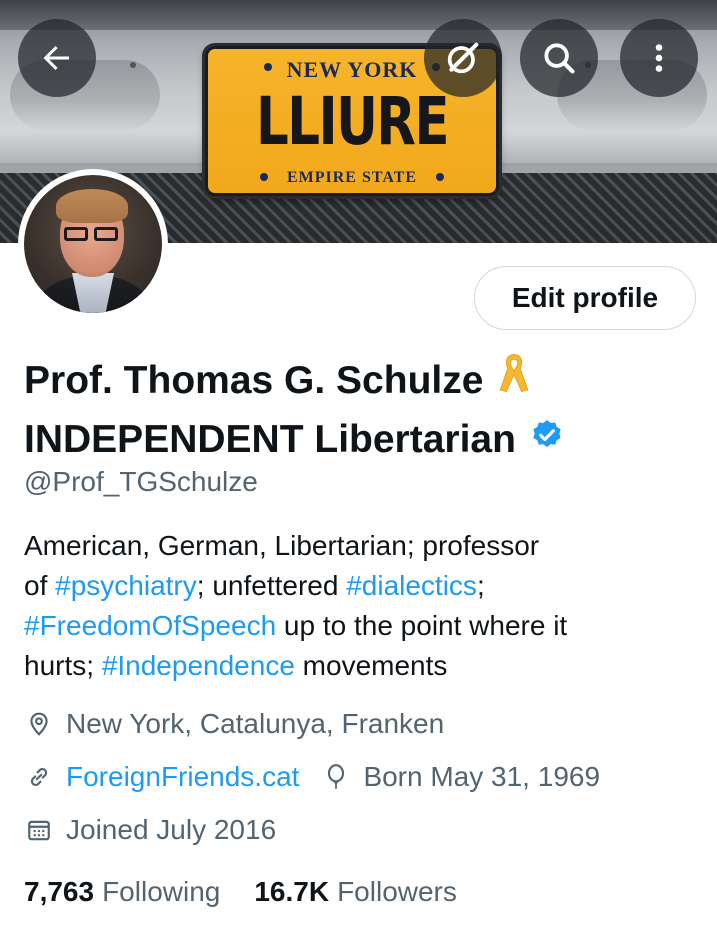 This screenshot has height=932, width=717. Describe the element at coordinates (161, 891) in the screenshot. I see `following-label: Following` at that location.